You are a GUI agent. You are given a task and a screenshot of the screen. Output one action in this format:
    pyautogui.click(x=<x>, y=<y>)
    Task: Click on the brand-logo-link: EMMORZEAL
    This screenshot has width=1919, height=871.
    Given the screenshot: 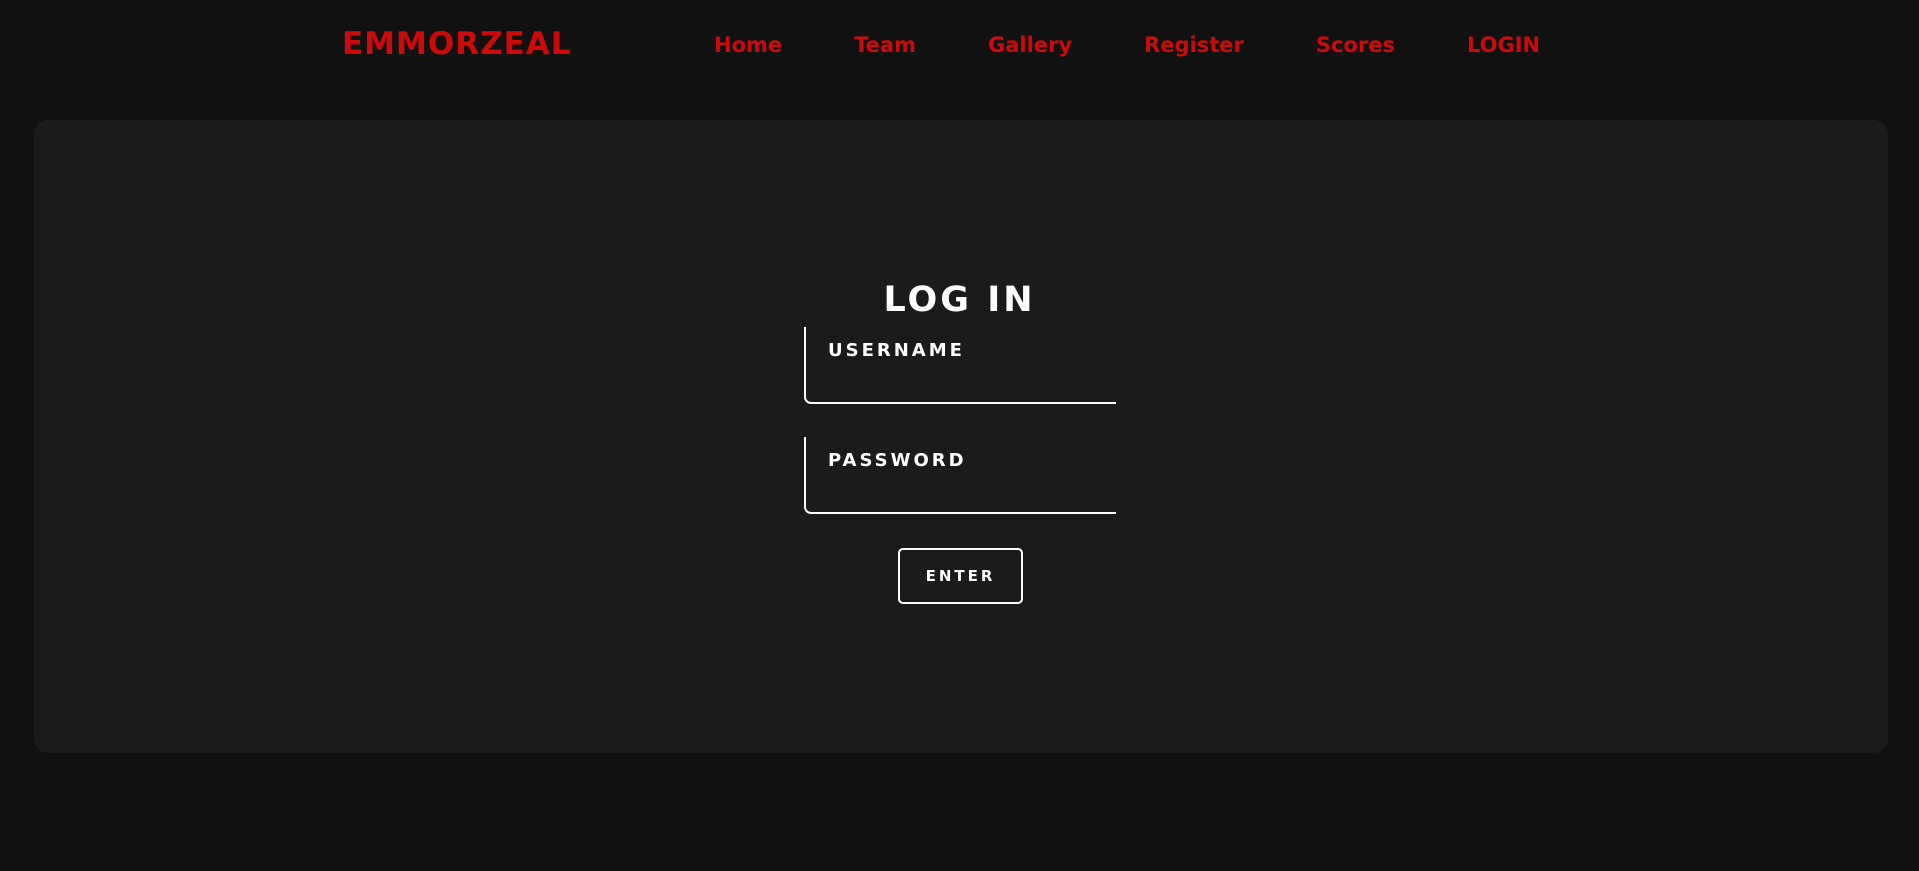 What is the action you would take?
    pyautogui.click(x=457, y=44)
    